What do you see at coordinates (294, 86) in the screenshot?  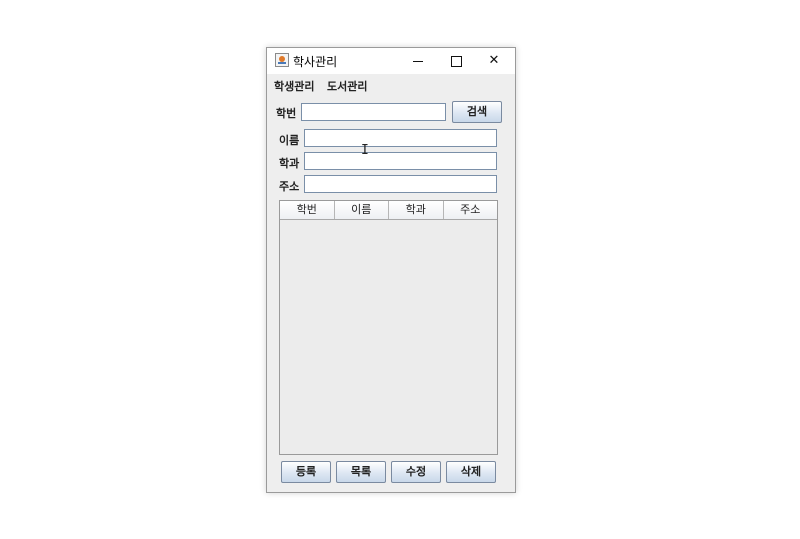 I see `menu-student-management: 학생관리` at bounding box center [294, 86].